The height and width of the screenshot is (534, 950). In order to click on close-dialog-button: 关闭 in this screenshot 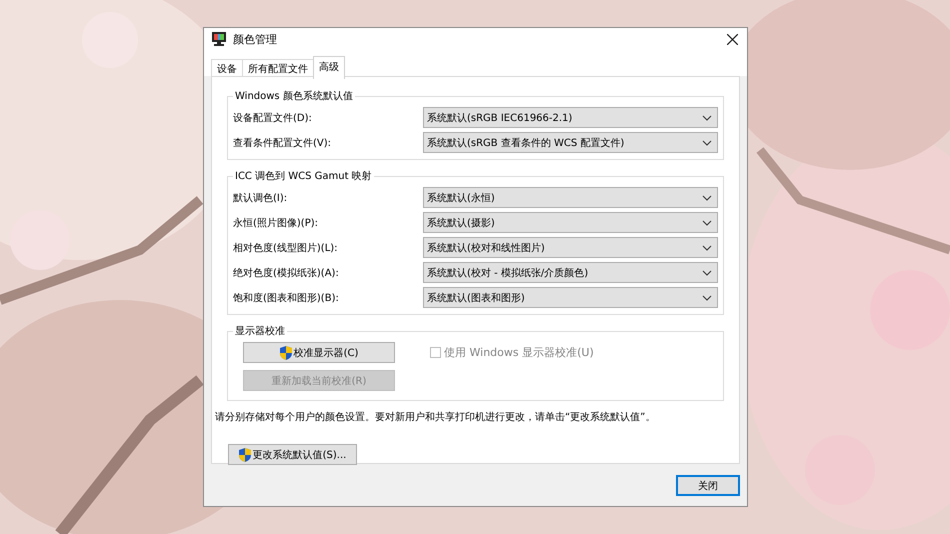, I will do `click(708, 485)`.